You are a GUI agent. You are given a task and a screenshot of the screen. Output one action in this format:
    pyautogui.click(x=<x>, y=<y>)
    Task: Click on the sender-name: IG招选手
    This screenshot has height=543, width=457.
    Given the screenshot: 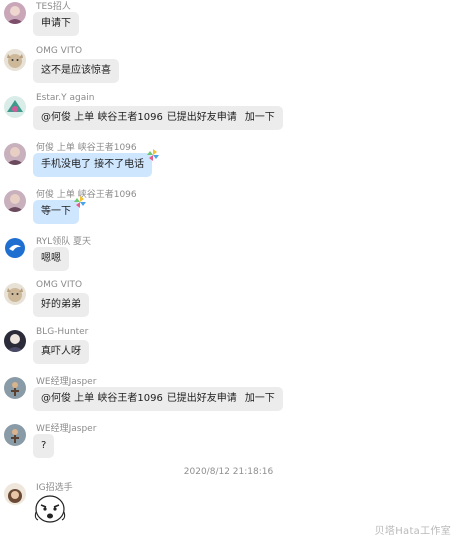 What is the action you would take?
    pyautogui.click(x=54, y=488)
    